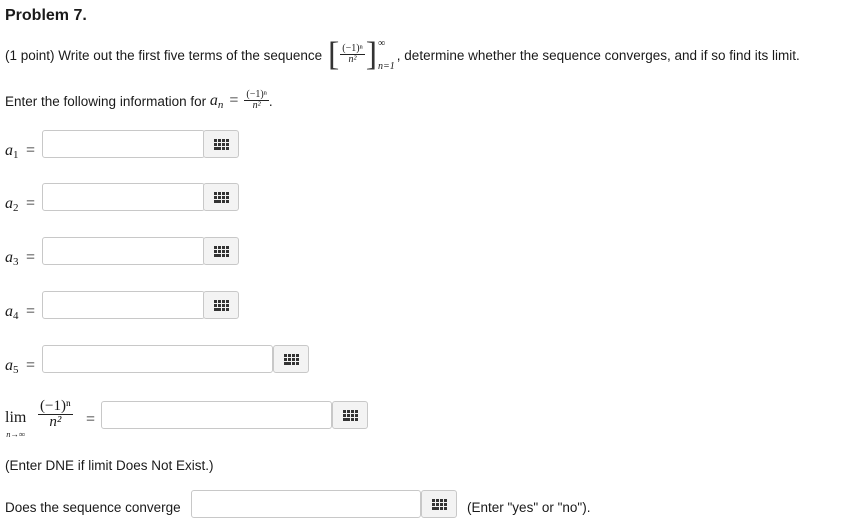 This screenshot has height=525, width=849. Describe the element at coordinates (12, 366) in the screenshot. I see `term-label-a5: a5` at that location.